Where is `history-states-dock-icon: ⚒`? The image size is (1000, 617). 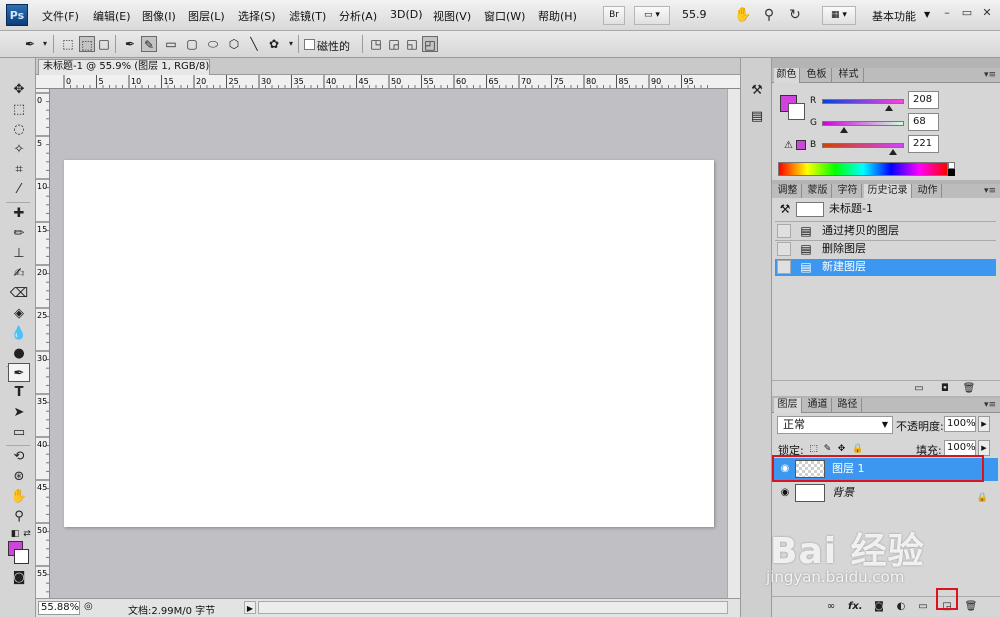
history-states-dock-icon: ⚒ is located at coordinates (757, 91).